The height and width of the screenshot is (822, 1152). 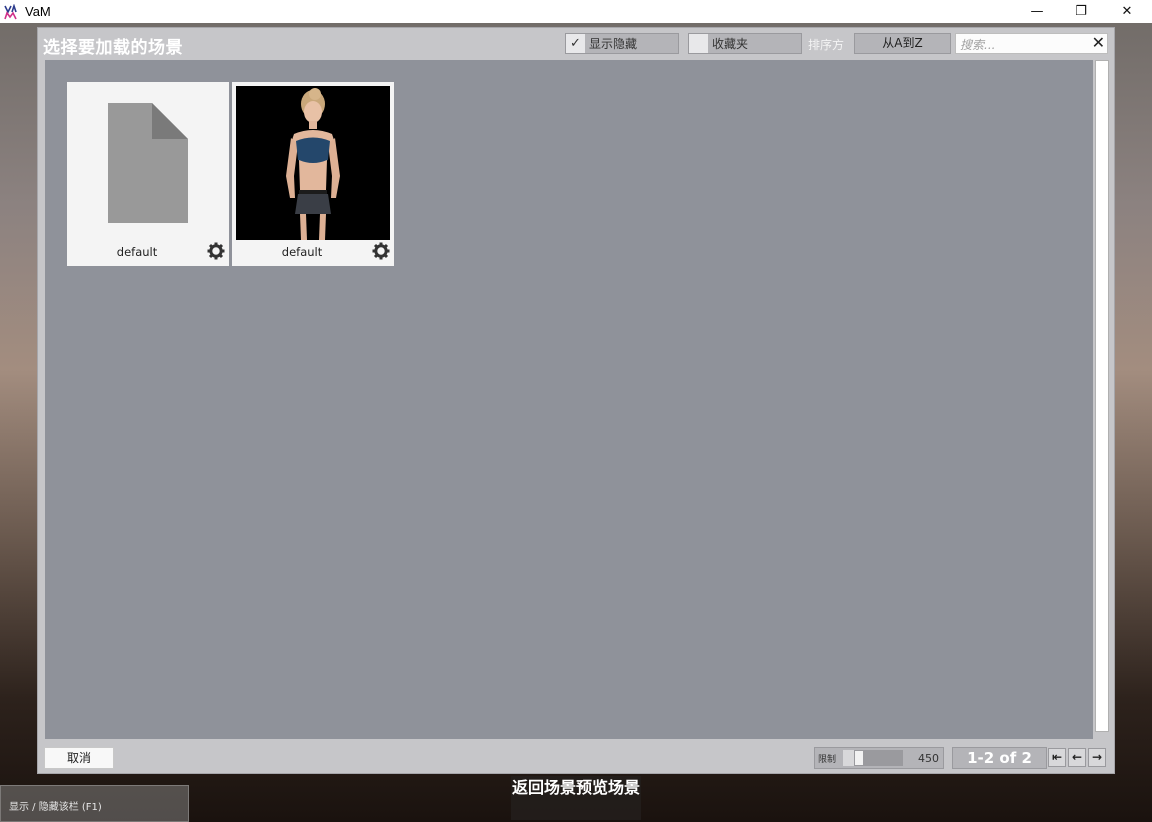 I want to click on search-input, so click(x=1024, y=44).